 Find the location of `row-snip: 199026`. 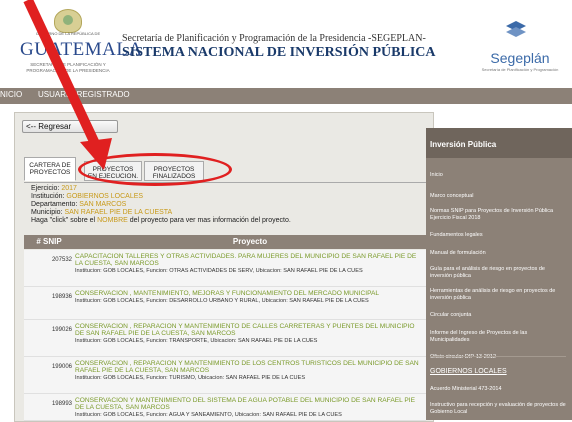

row-snip: 199026 is located at coordinates (61, 330).